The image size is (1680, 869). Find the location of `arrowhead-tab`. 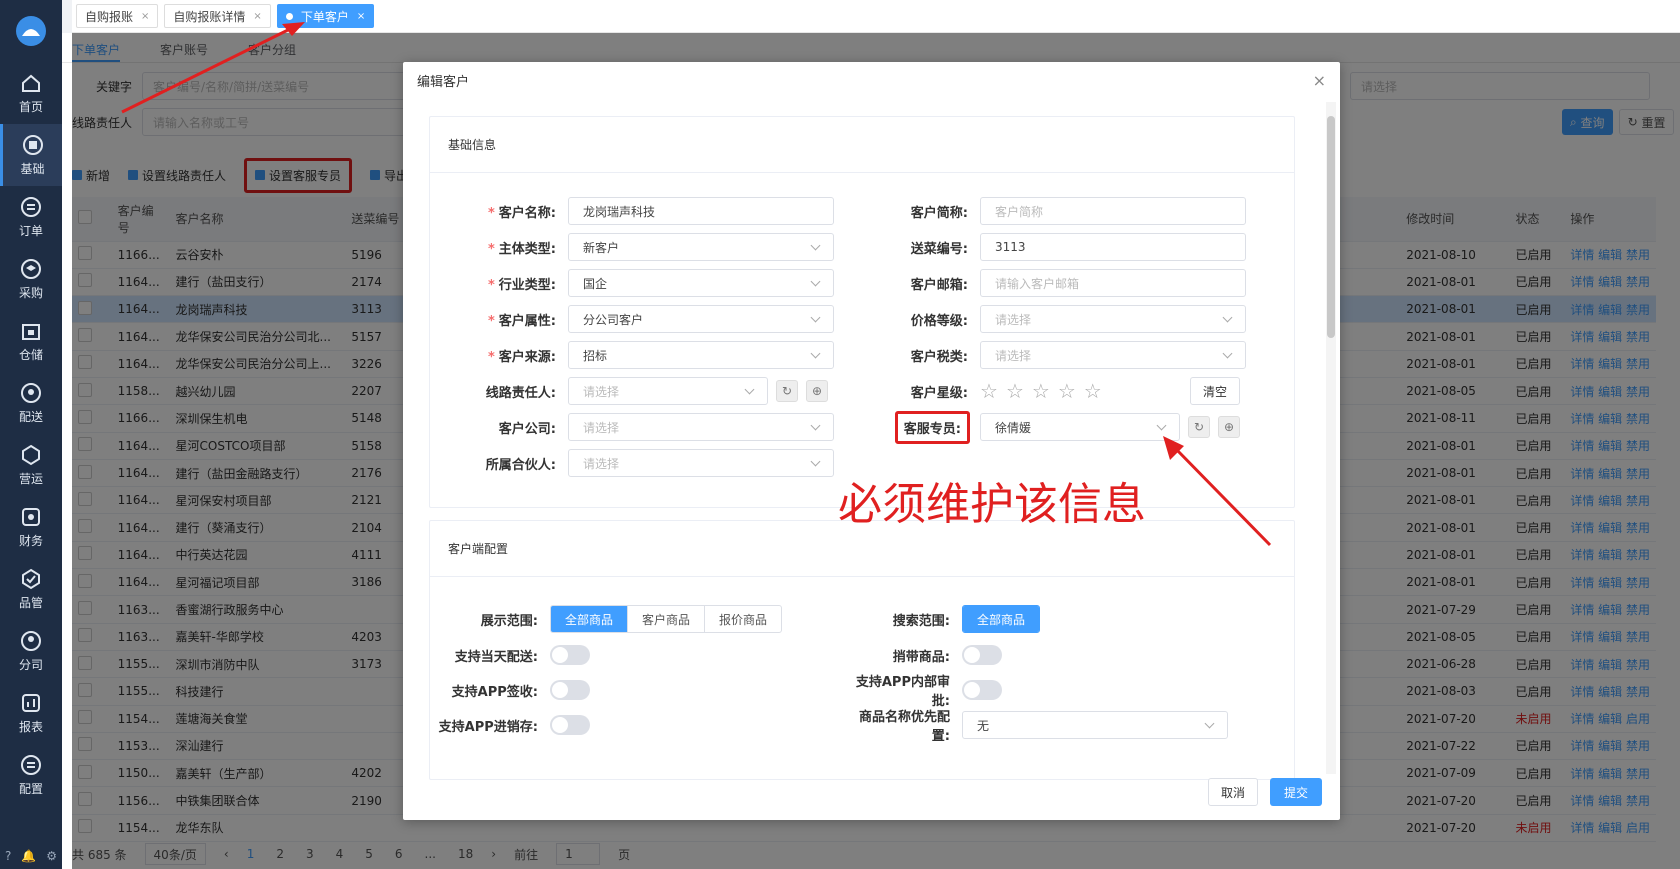

arrowhead-tab is located at coordinates (293, 29).